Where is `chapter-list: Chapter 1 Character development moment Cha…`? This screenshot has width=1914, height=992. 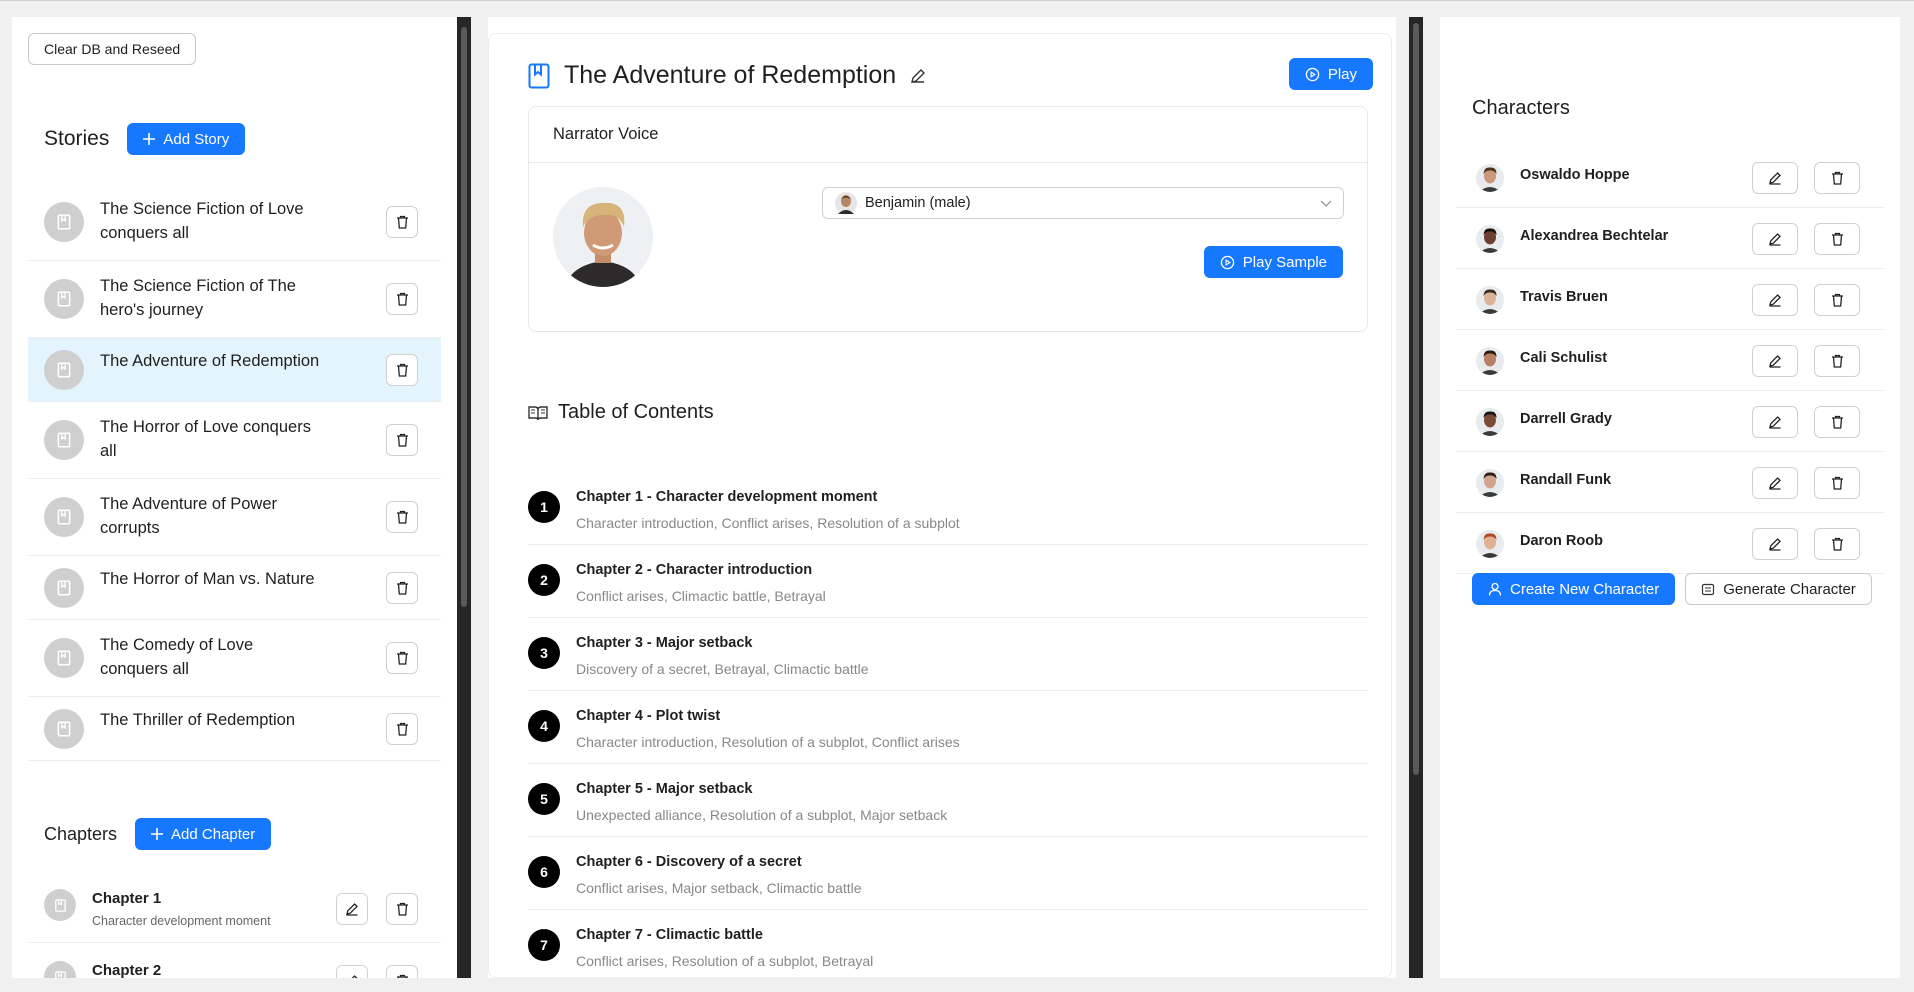 chapter-list: Chapter 1 Character development moment Cha… is located at coordinates (234, 924).